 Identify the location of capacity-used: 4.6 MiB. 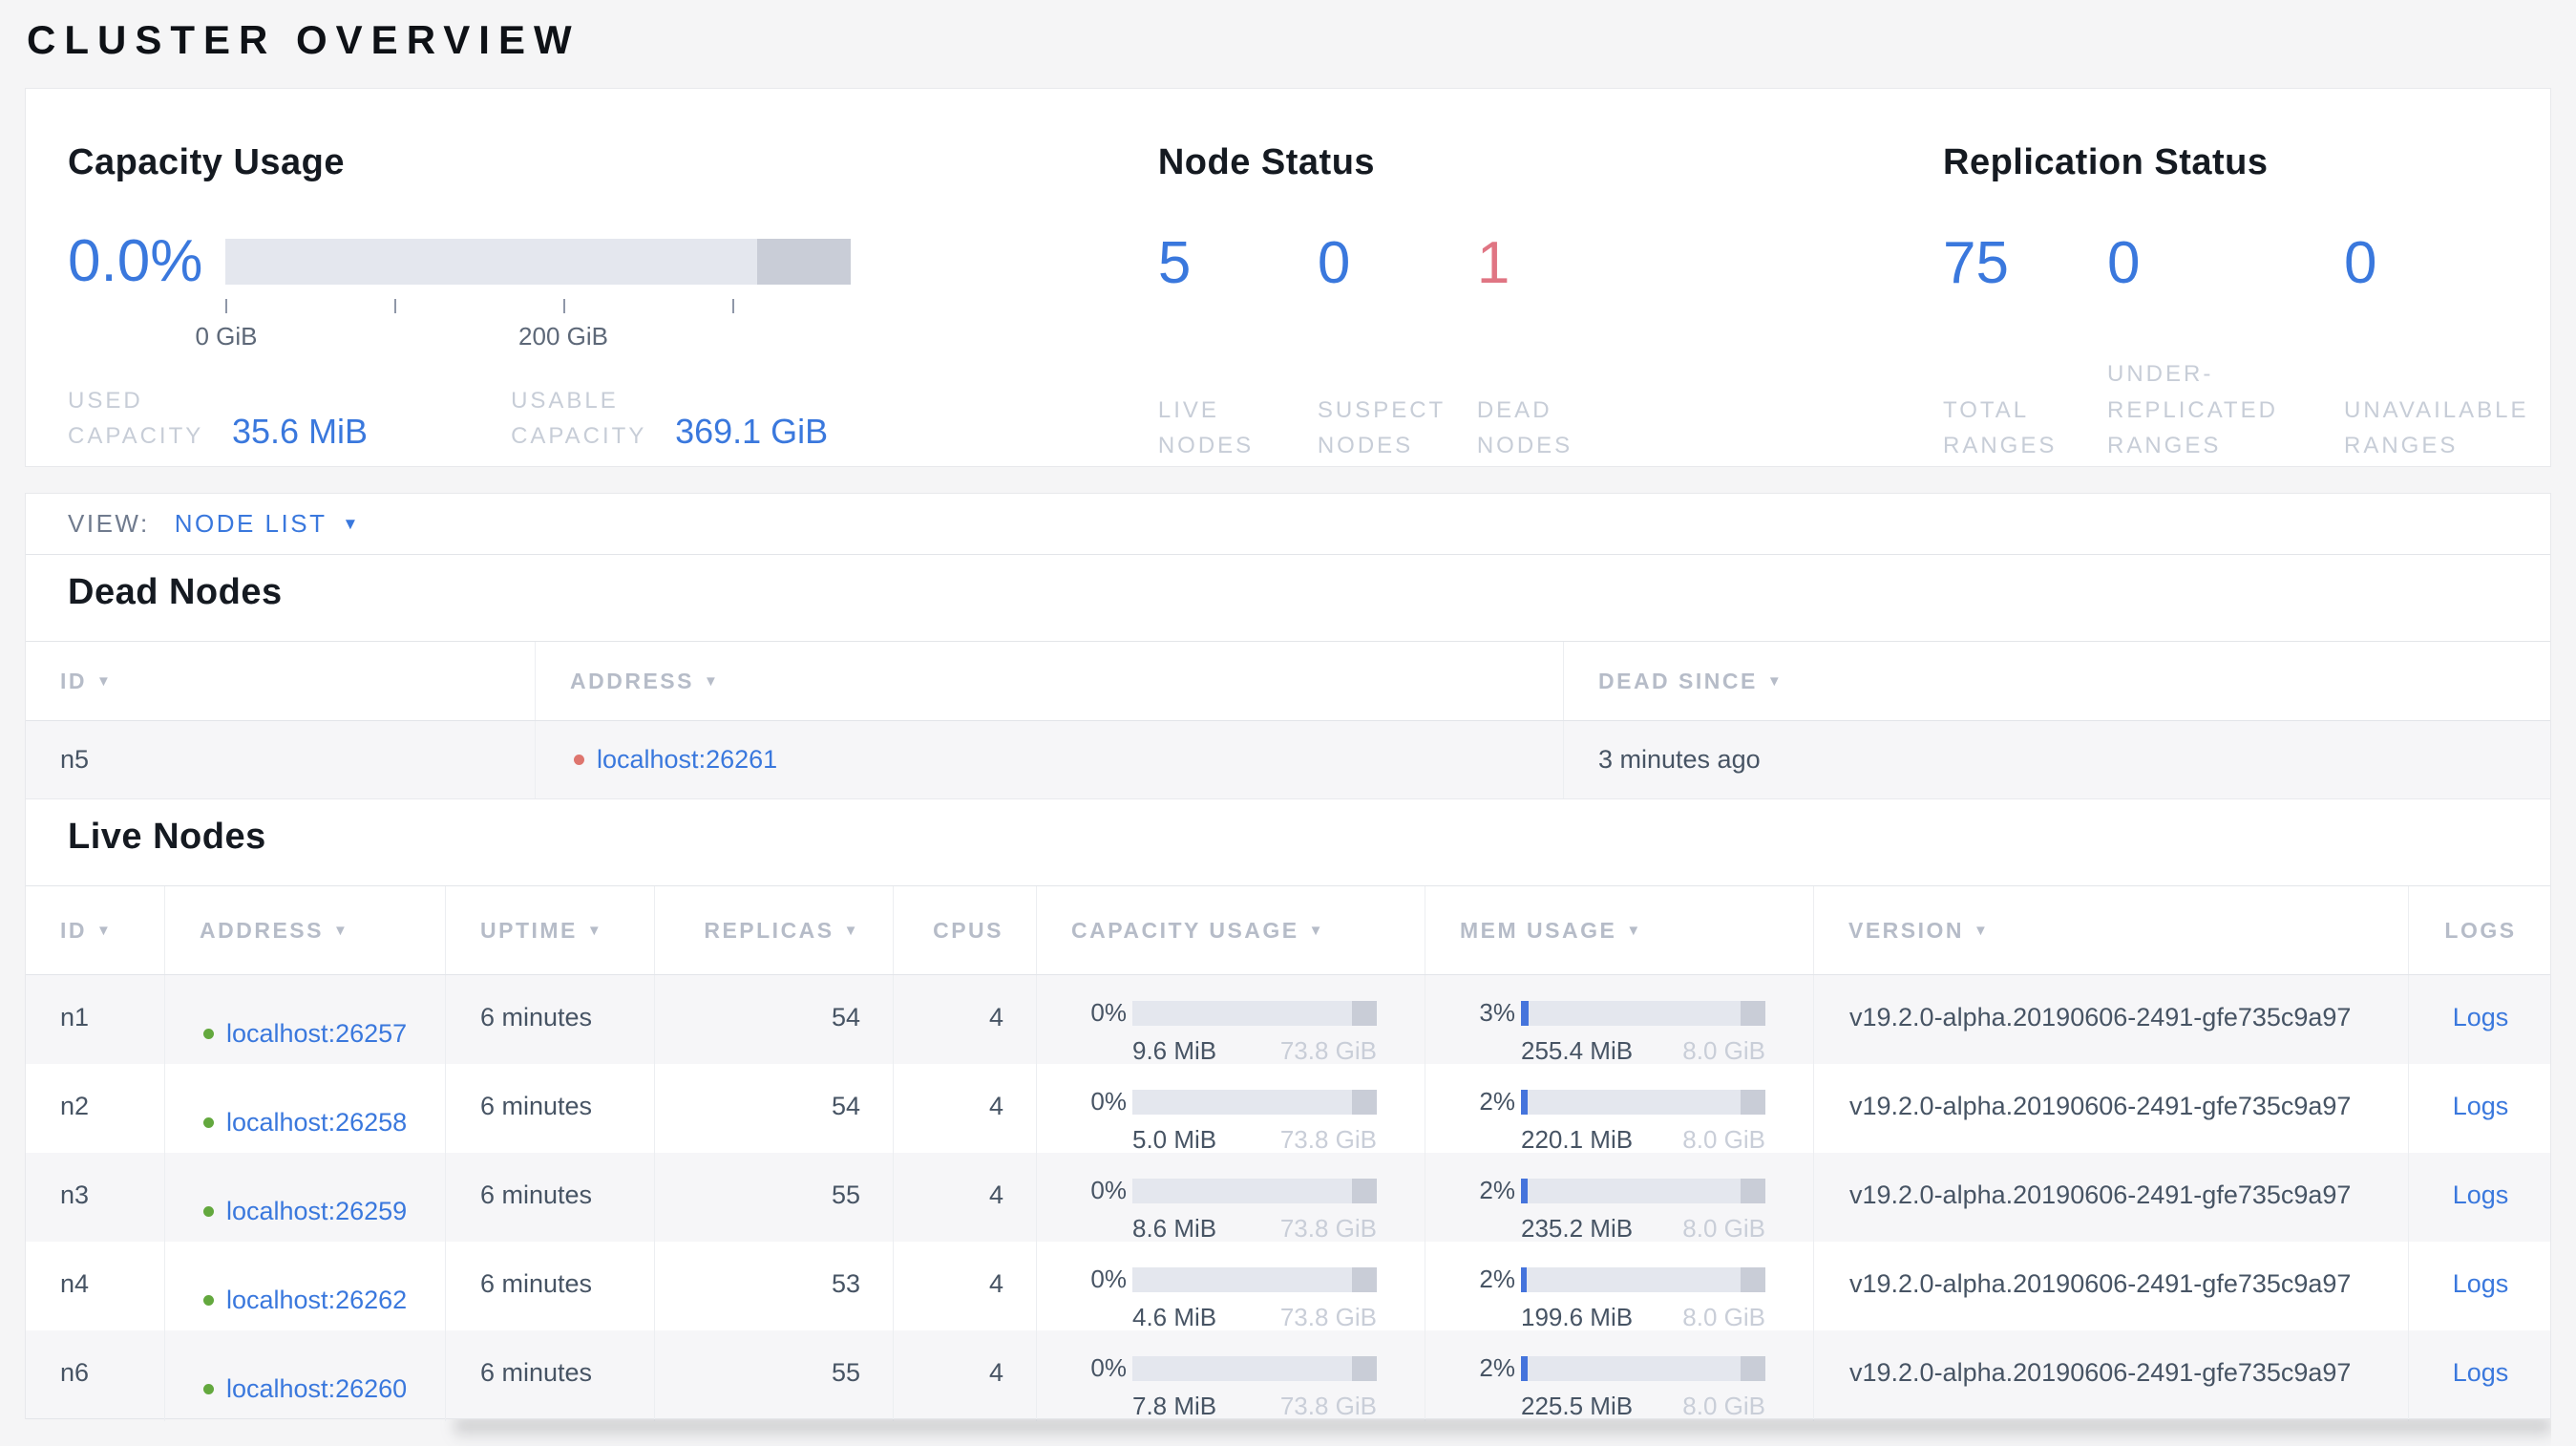
(1174, 1317).